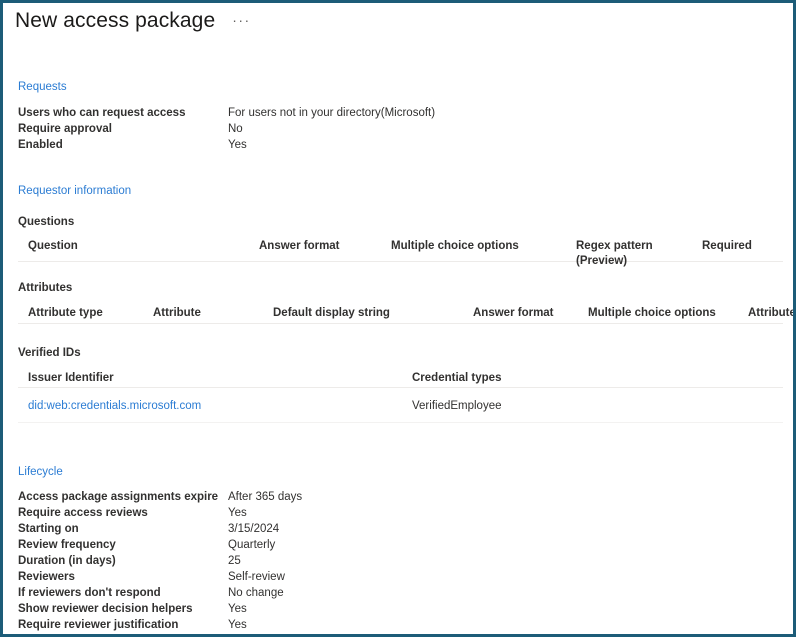 The image size is (796, 637). Describe the element at coordinates (40, 472) in the screenshot. I see `section-link-lifecycle: Lifecycle` at that location.